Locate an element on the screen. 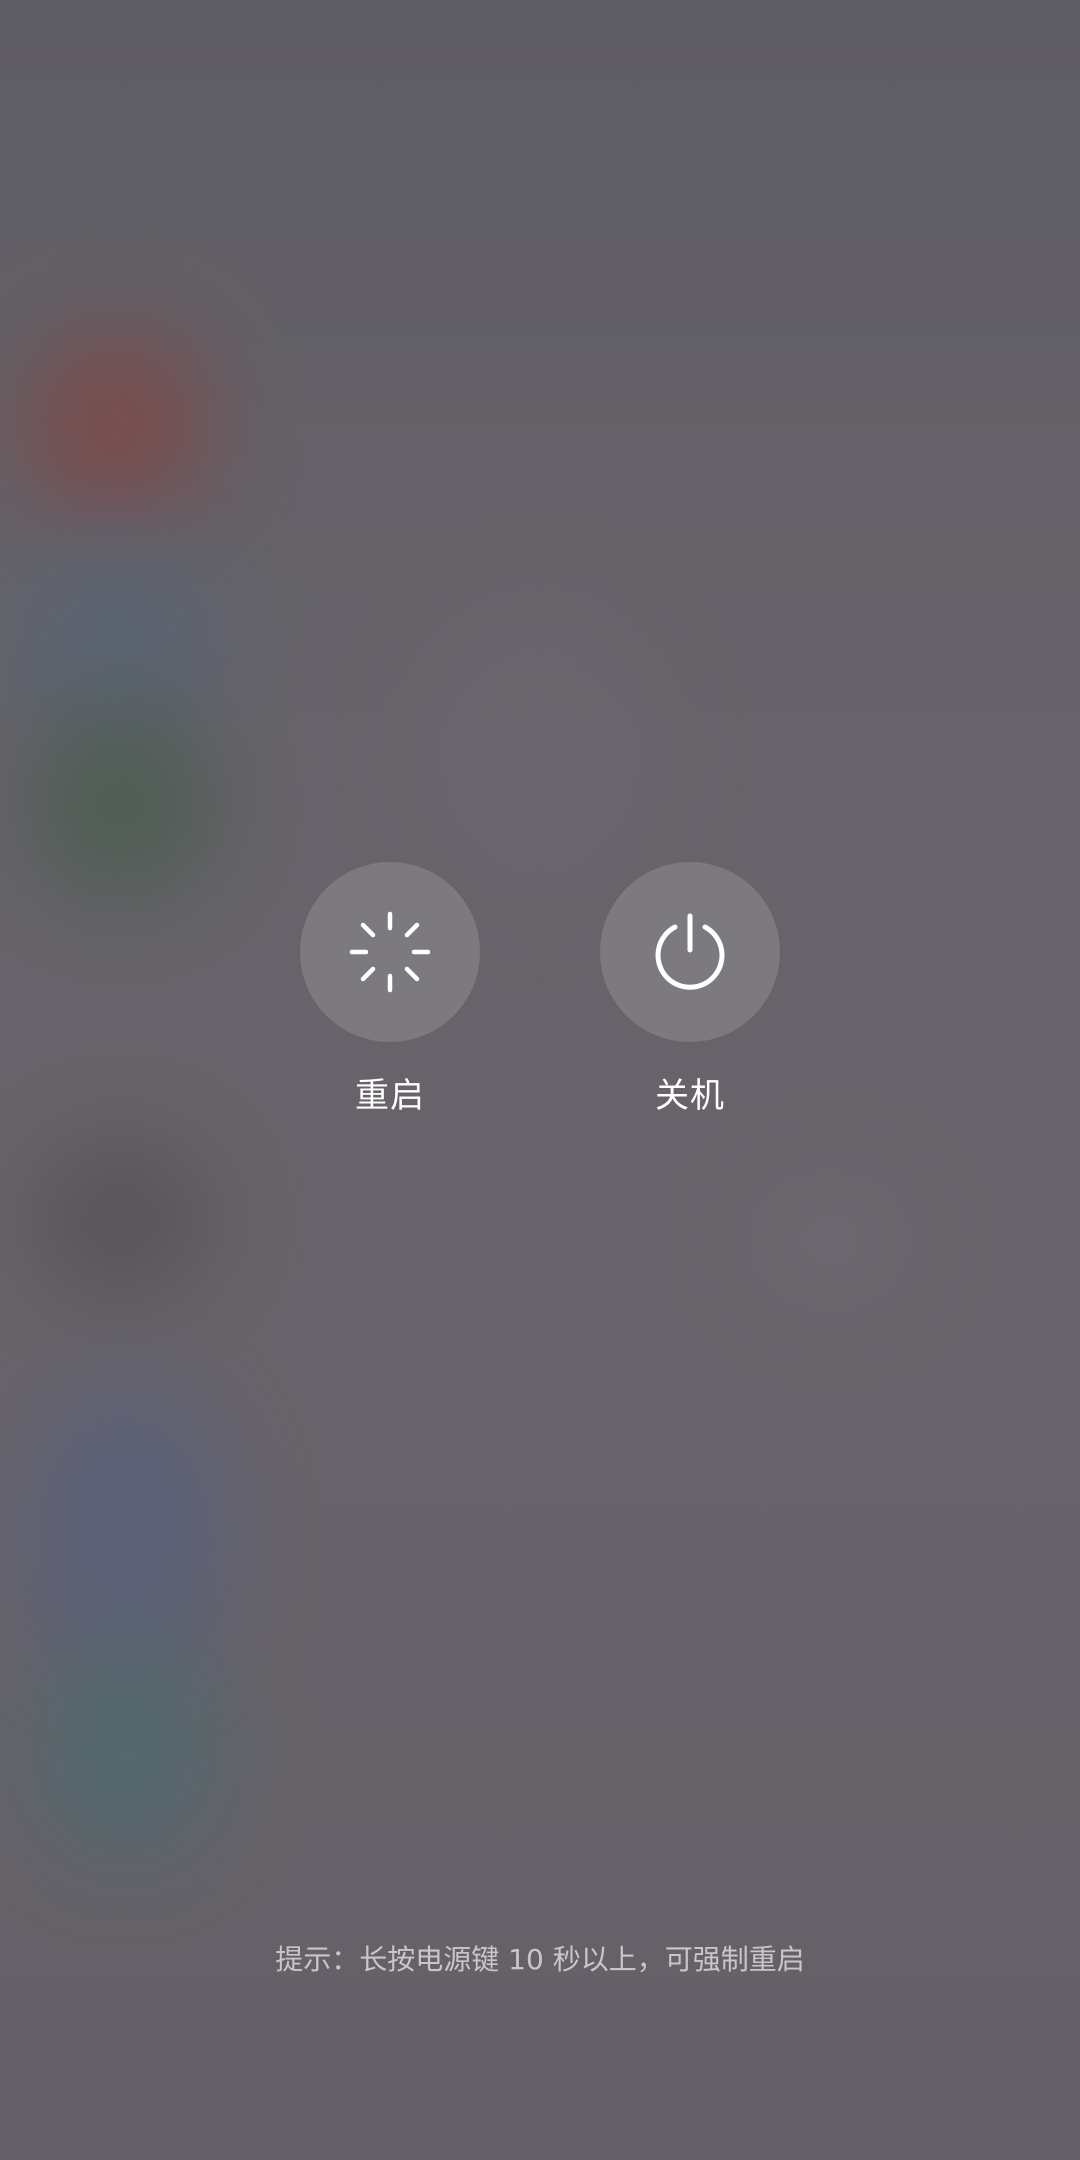  restart-button-circle is located at coordinates (390, 952).